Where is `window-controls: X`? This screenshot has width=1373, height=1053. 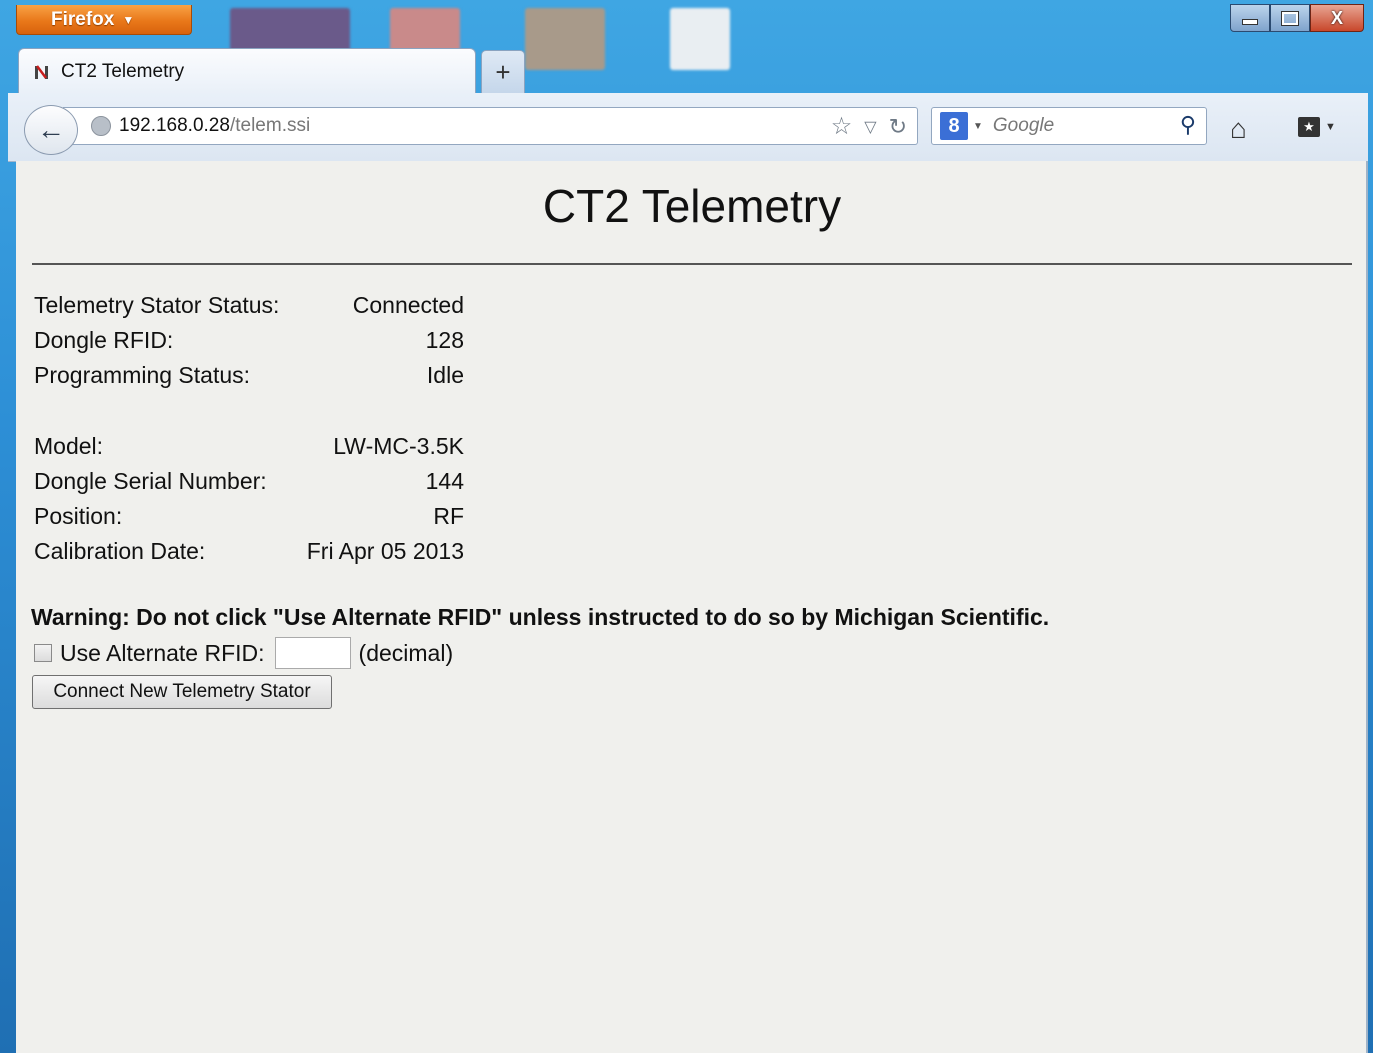 window-controls: X is located at coordinates (1297, 18).